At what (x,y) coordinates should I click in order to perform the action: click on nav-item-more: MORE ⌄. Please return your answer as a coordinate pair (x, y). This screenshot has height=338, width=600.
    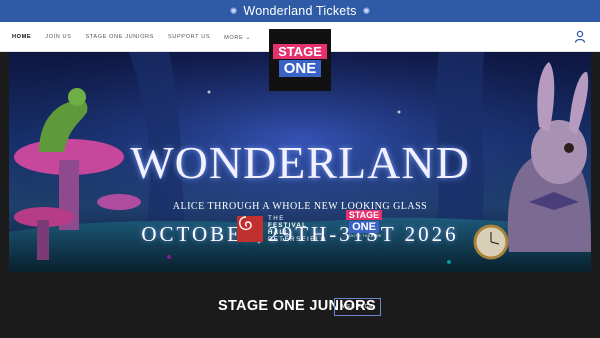
    Looking at the image, I should click on (237, 37).